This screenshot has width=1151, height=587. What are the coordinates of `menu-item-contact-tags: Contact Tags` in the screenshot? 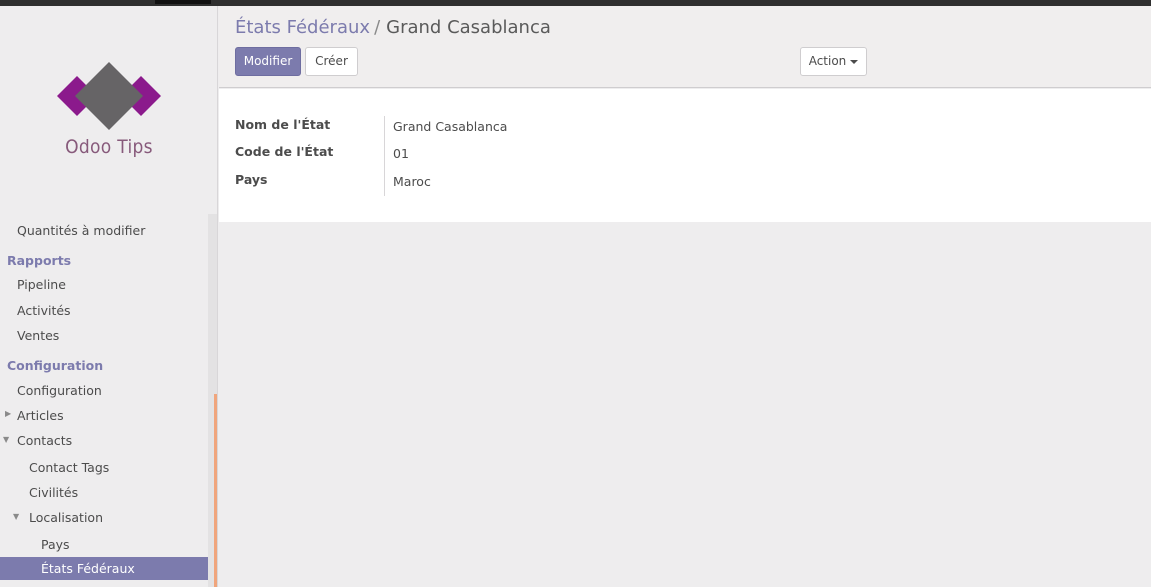 It's located at (104, 467).